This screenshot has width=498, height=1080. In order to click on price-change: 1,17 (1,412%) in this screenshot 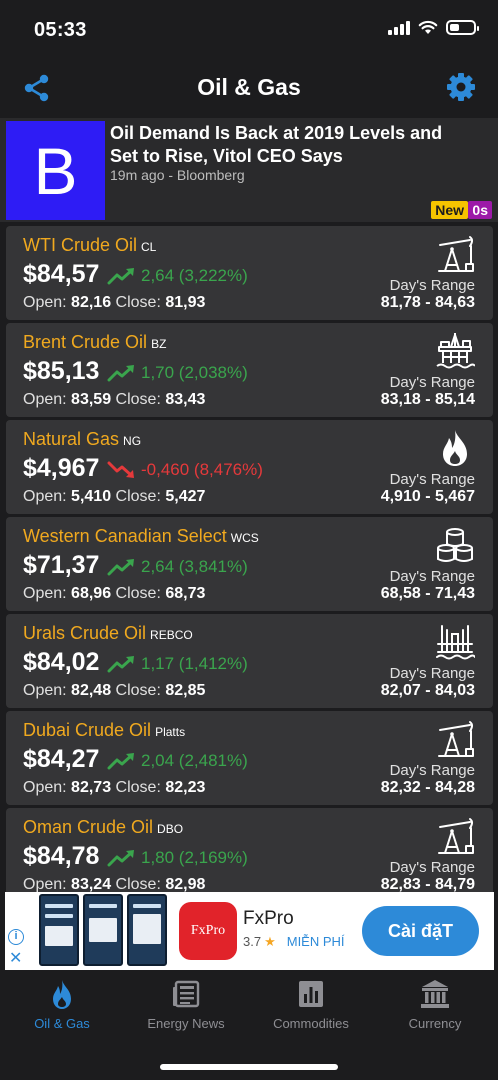, I will do `click(177, 664)`.